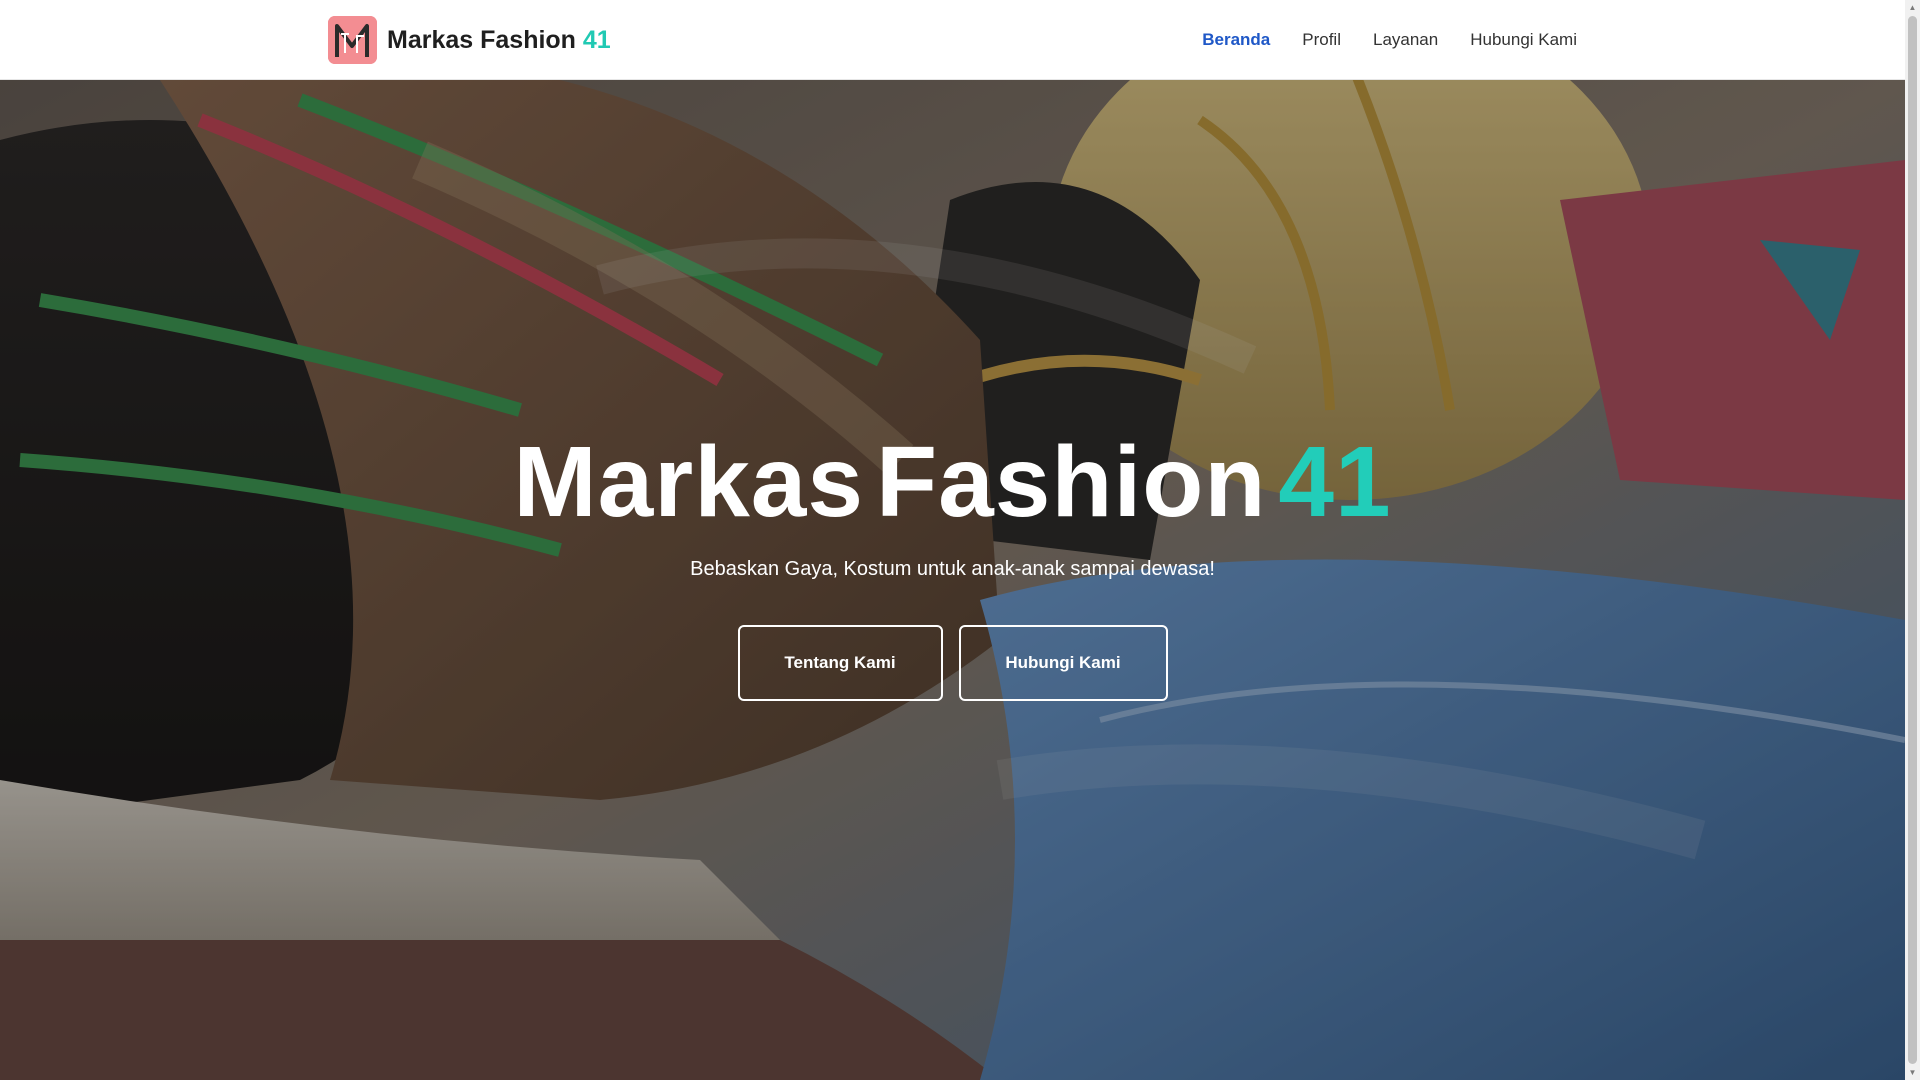  I want to click on hero-title: Markas Fashion 41, so click(952, 482).